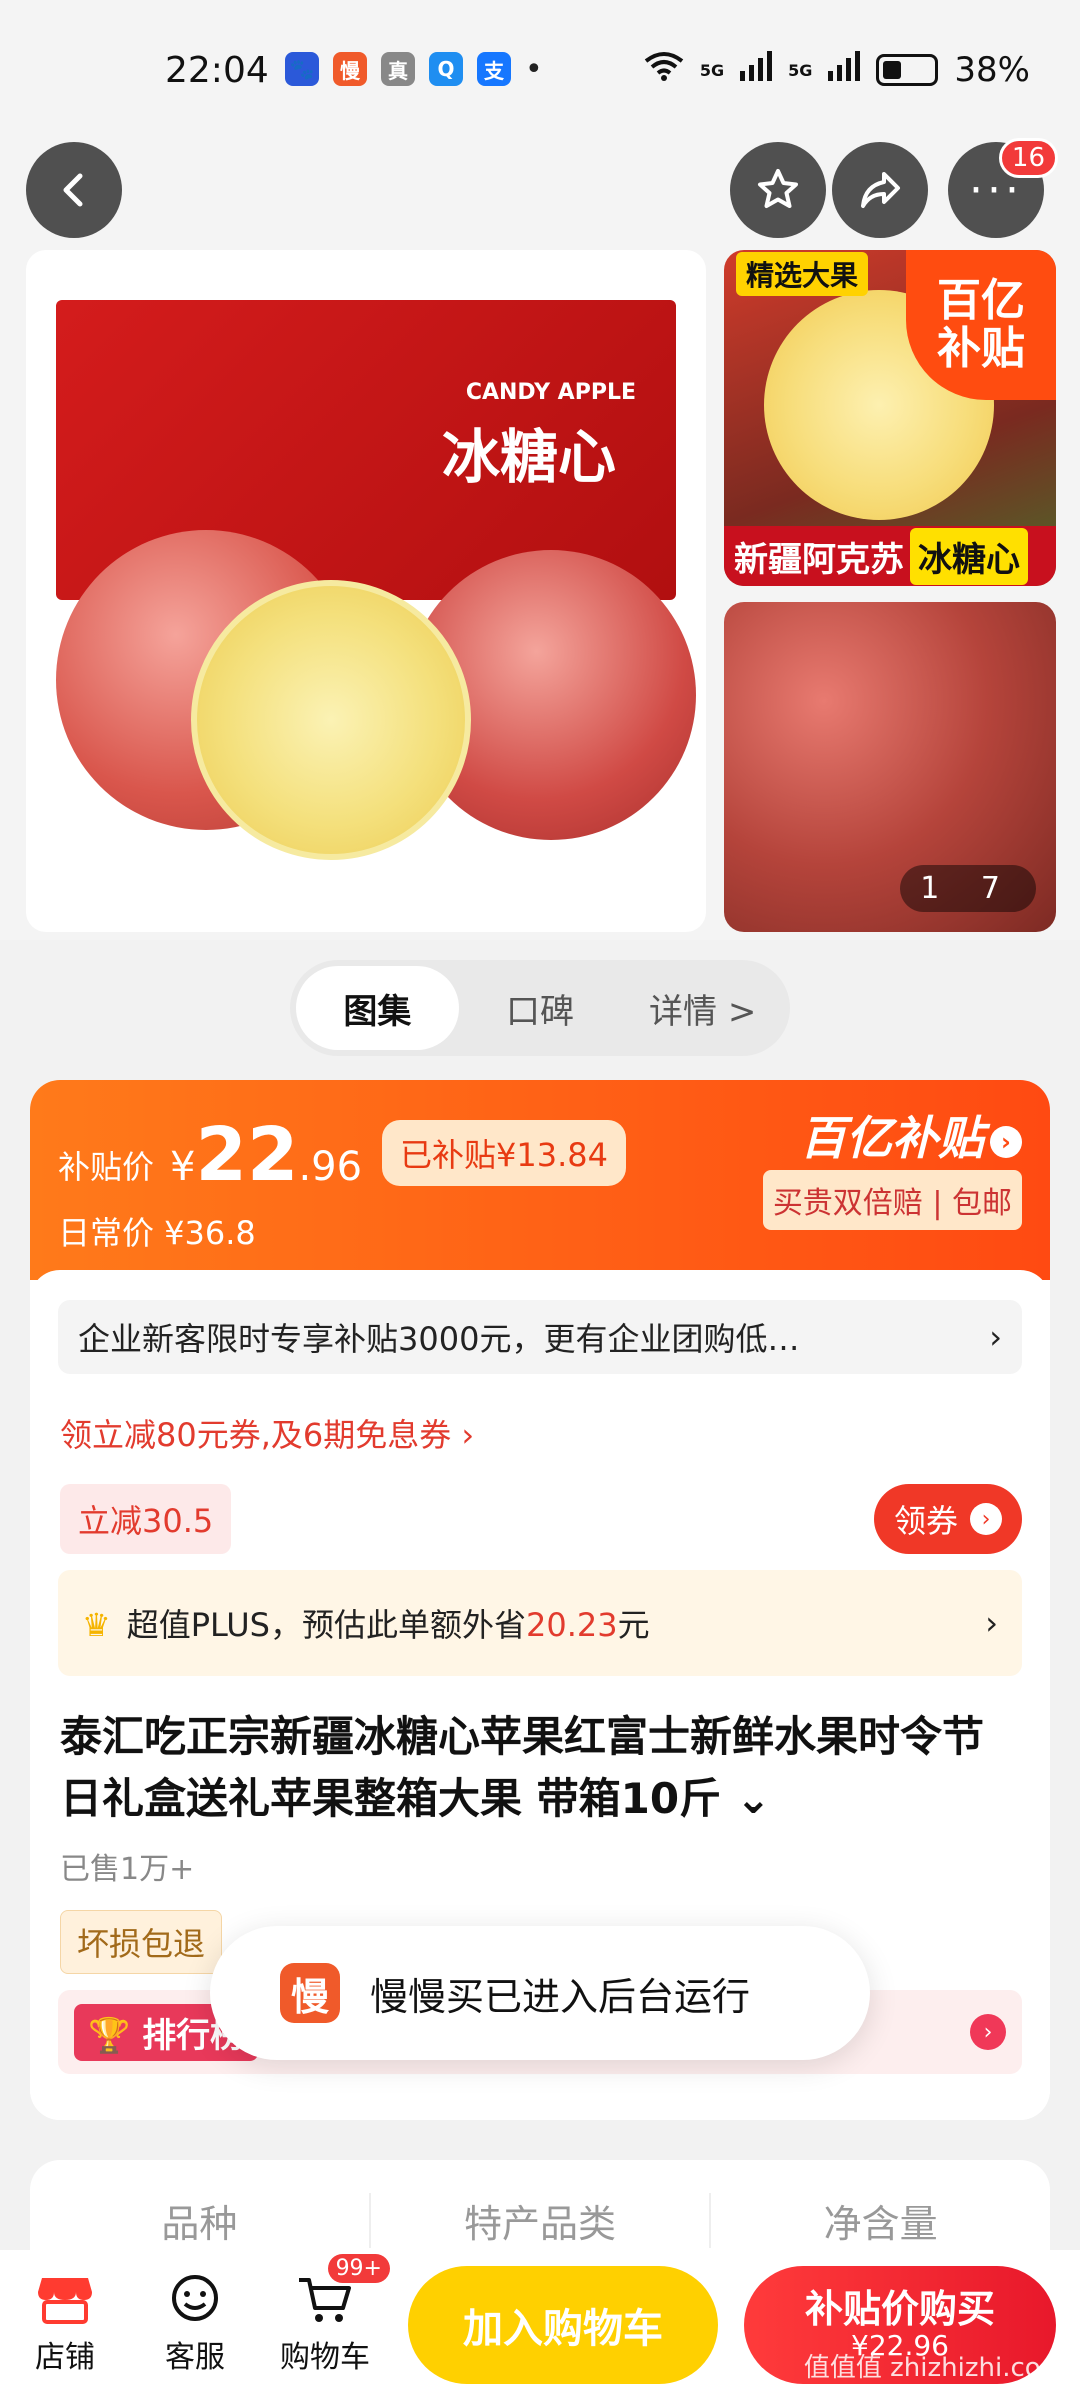 Image resolution: width=1080 pixels, height=2400 pixels. I want to click on store-button: 店铺, so click(65, 2325).